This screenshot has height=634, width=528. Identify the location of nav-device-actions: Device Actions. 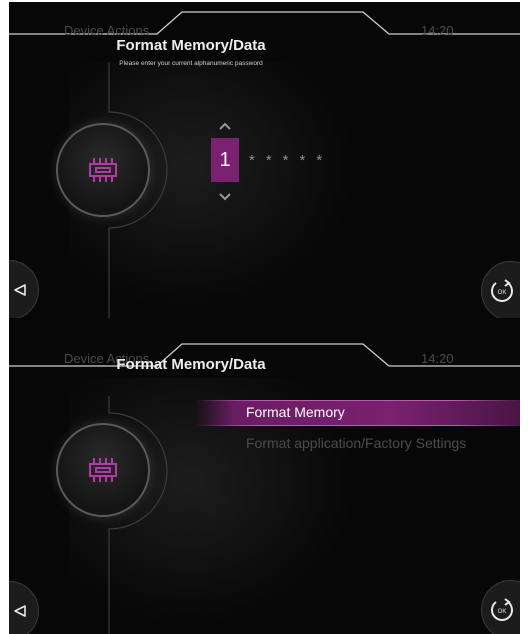
(106, 30).